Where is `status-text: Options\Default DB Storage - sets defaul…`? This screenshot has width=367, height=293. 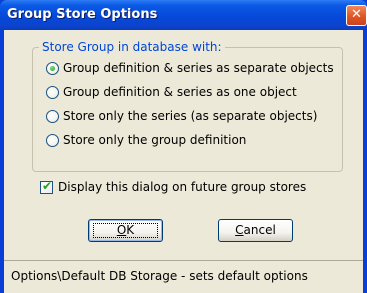
status-text: Options\Default DB Storage - sets defaul… is located at coordinates (159, 276).